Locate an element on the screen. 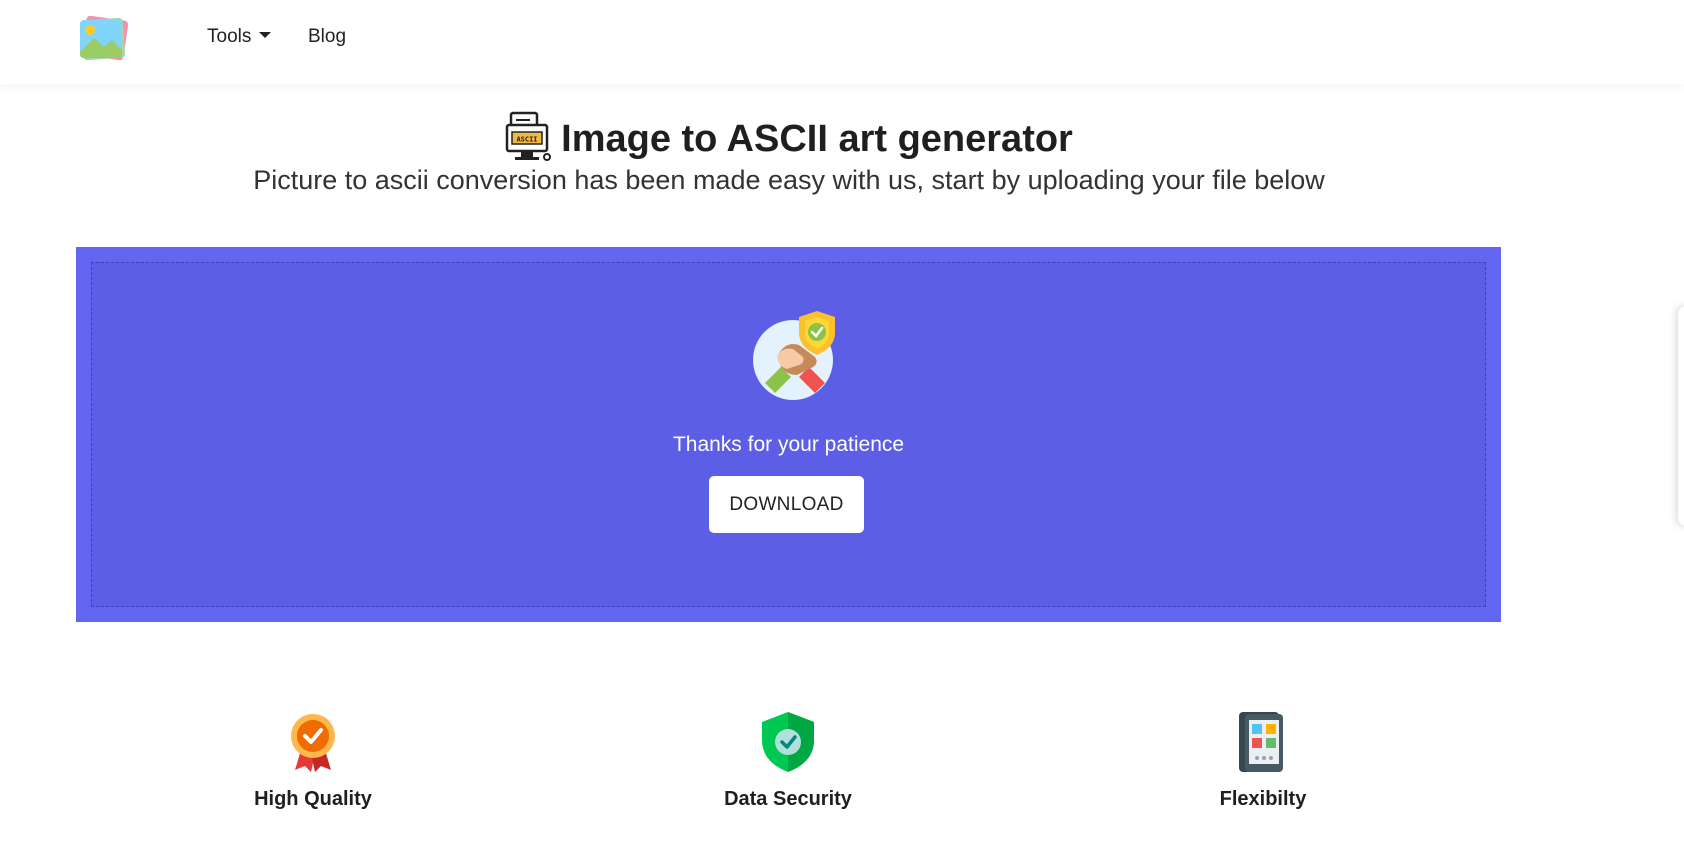 This screenshot has height=850, width=1684. page-title: ASCII Image to ASCII art generator is located at coordinates (789, 139).